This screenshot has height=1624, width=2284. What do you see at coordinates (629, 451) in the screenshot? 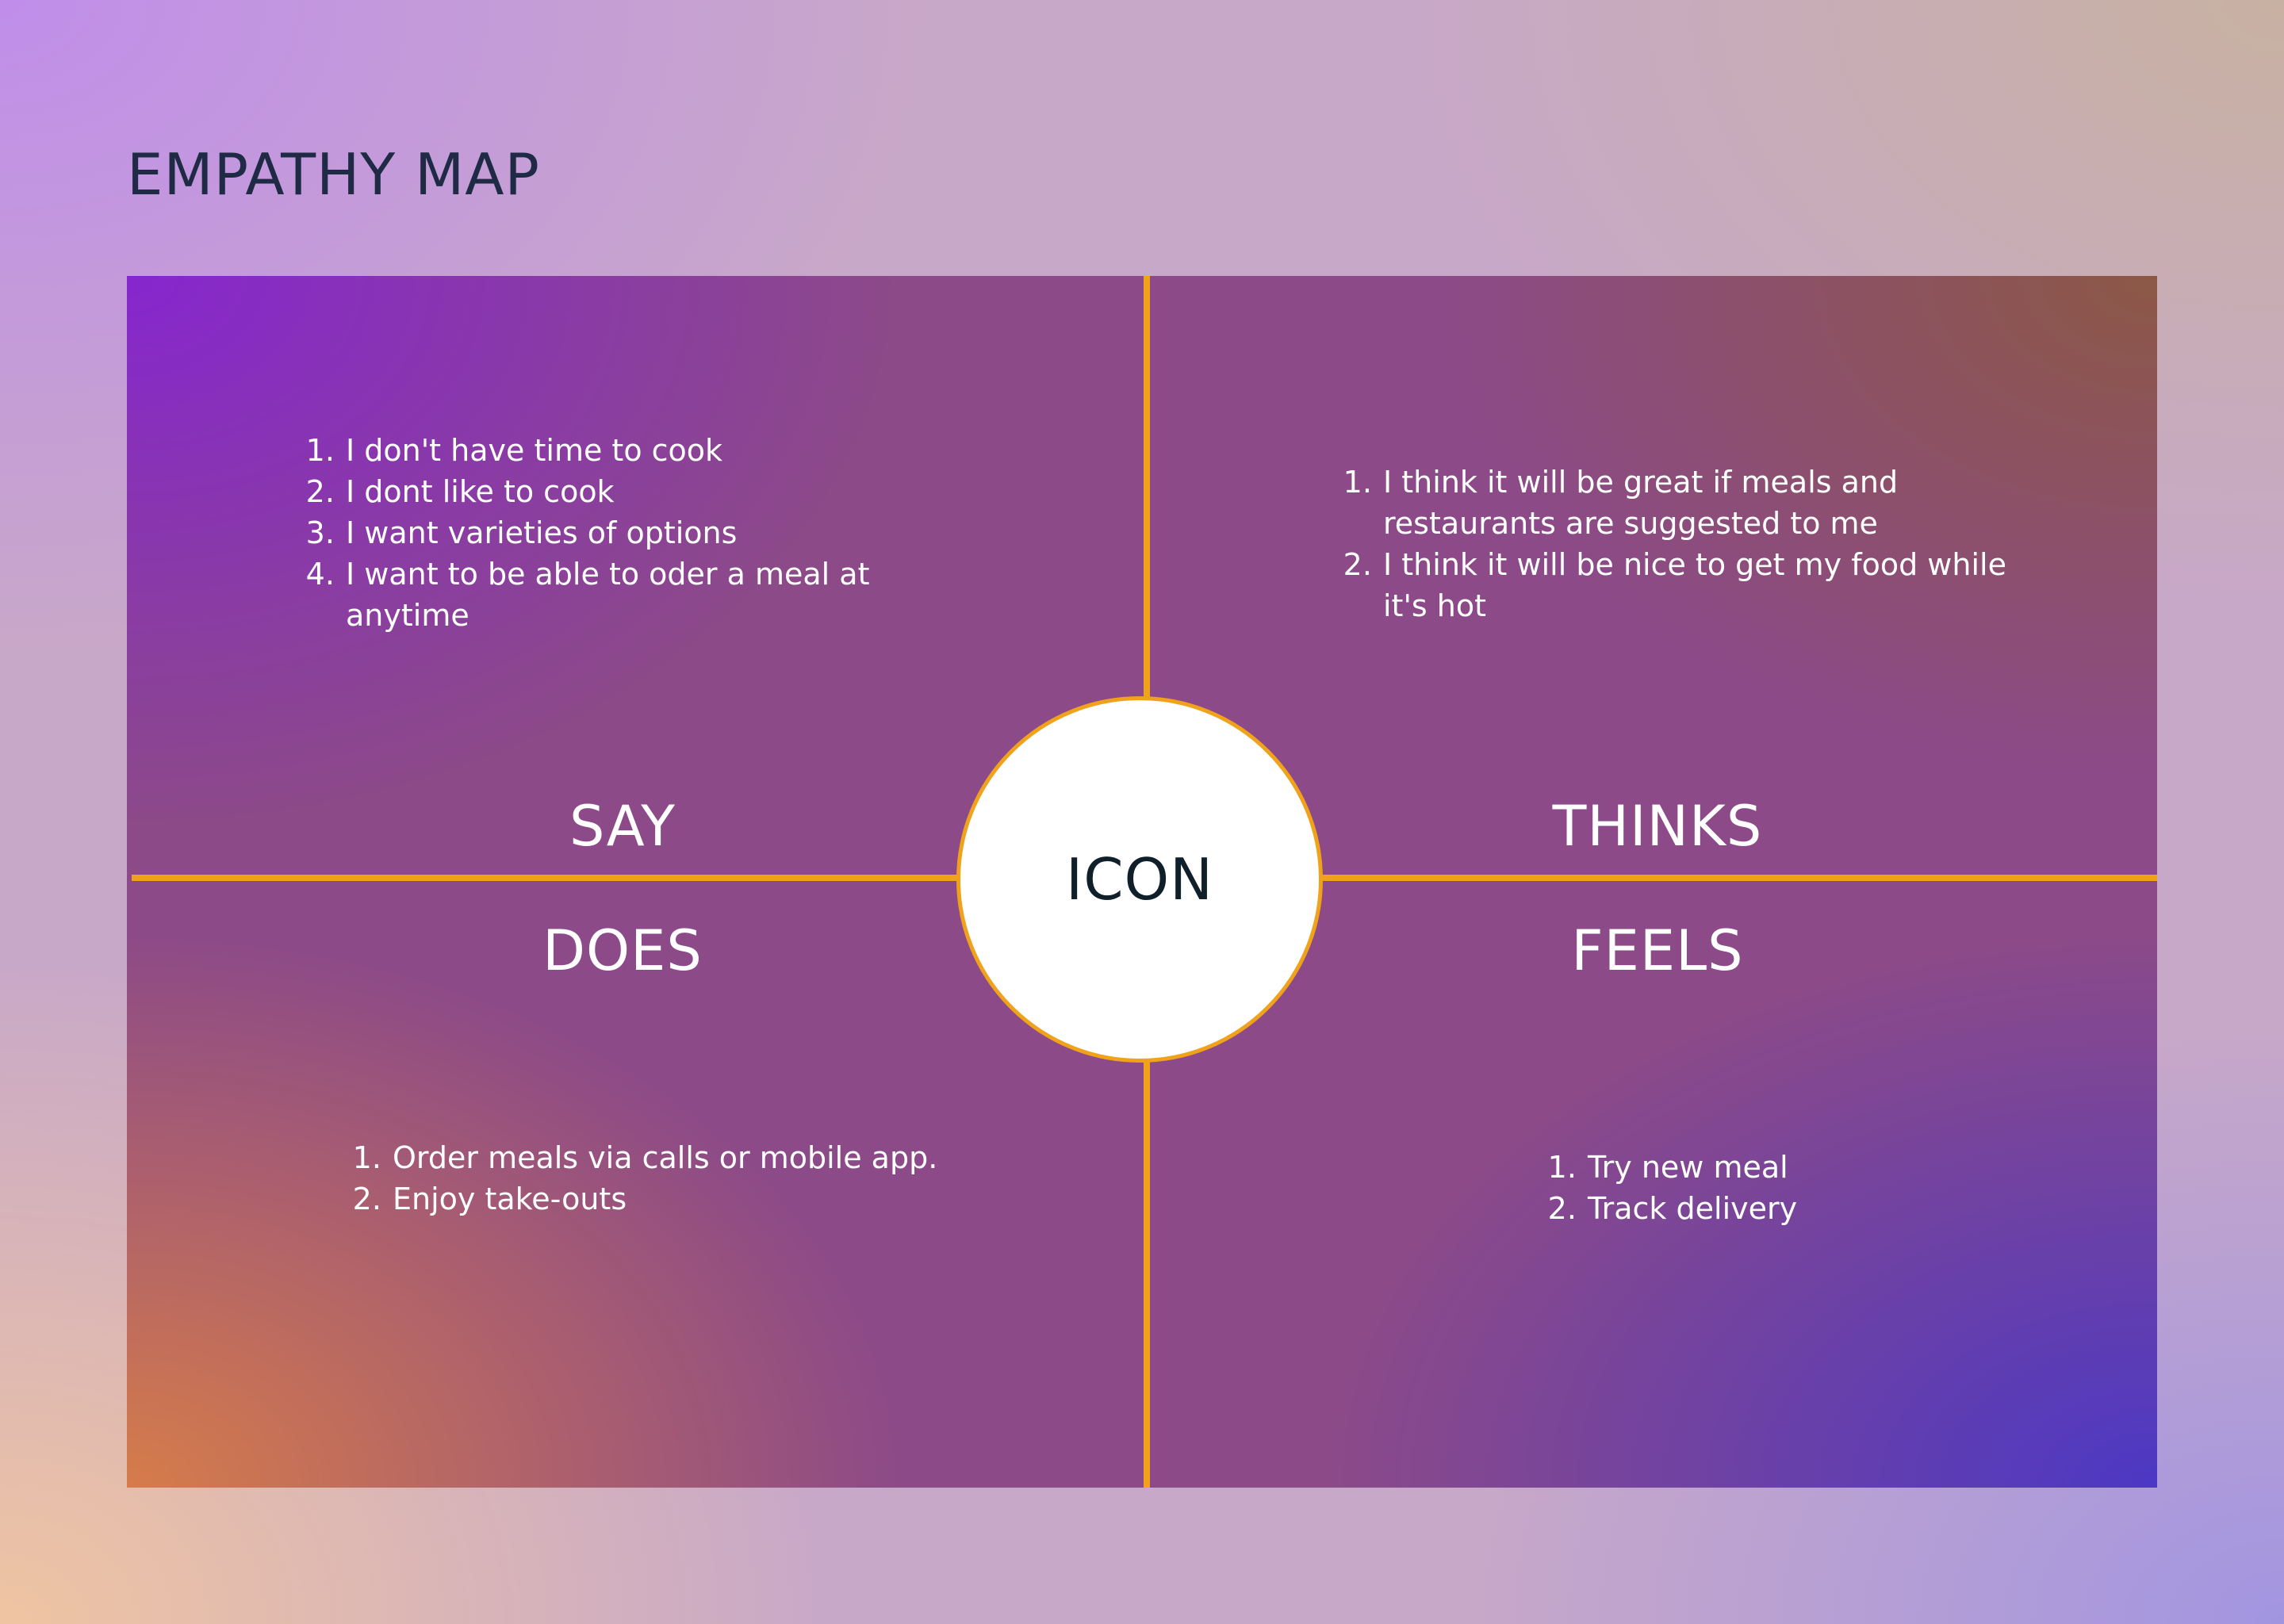
I see `says-item: I don't have time to cook` at bounding box center [629, 451].